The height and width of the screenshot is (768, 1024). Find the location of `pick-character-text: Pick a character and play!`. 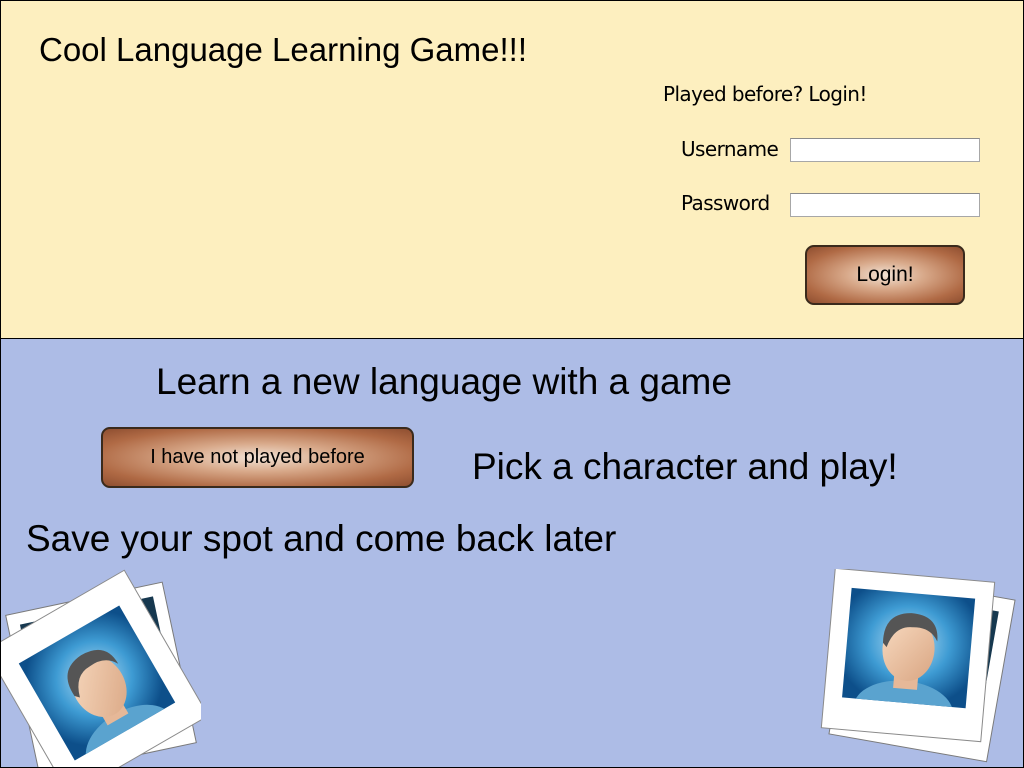

pick-character-text: Pick a character and play! is located at coordinates (685, 466).